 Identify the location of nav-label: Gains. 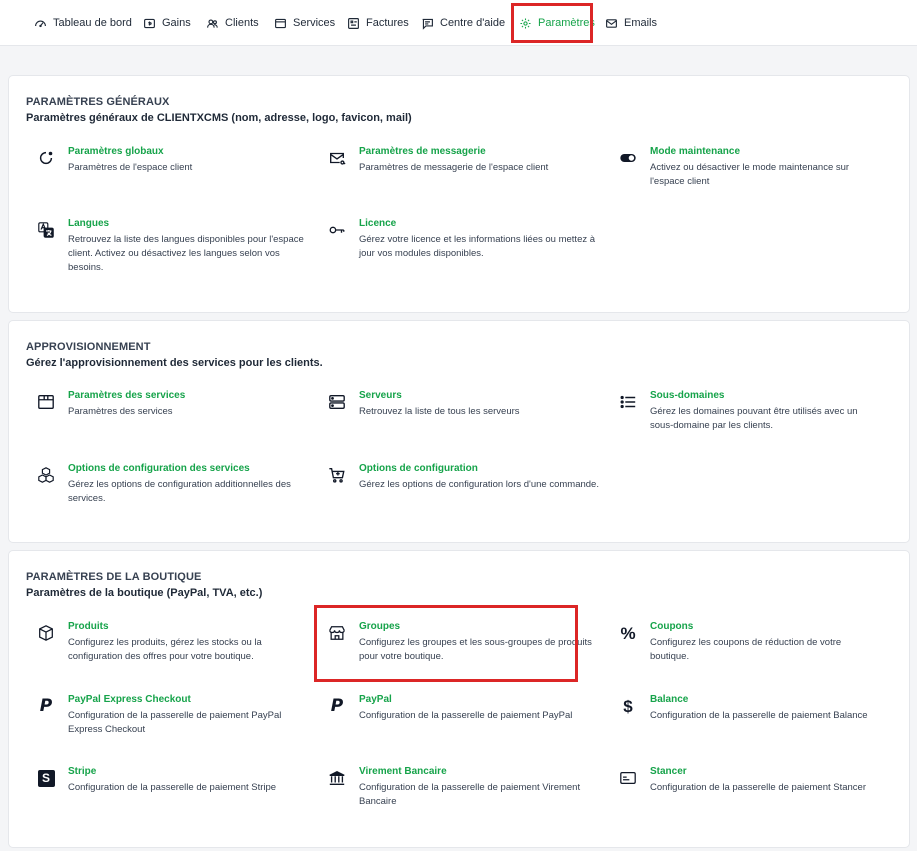
(176, 23).